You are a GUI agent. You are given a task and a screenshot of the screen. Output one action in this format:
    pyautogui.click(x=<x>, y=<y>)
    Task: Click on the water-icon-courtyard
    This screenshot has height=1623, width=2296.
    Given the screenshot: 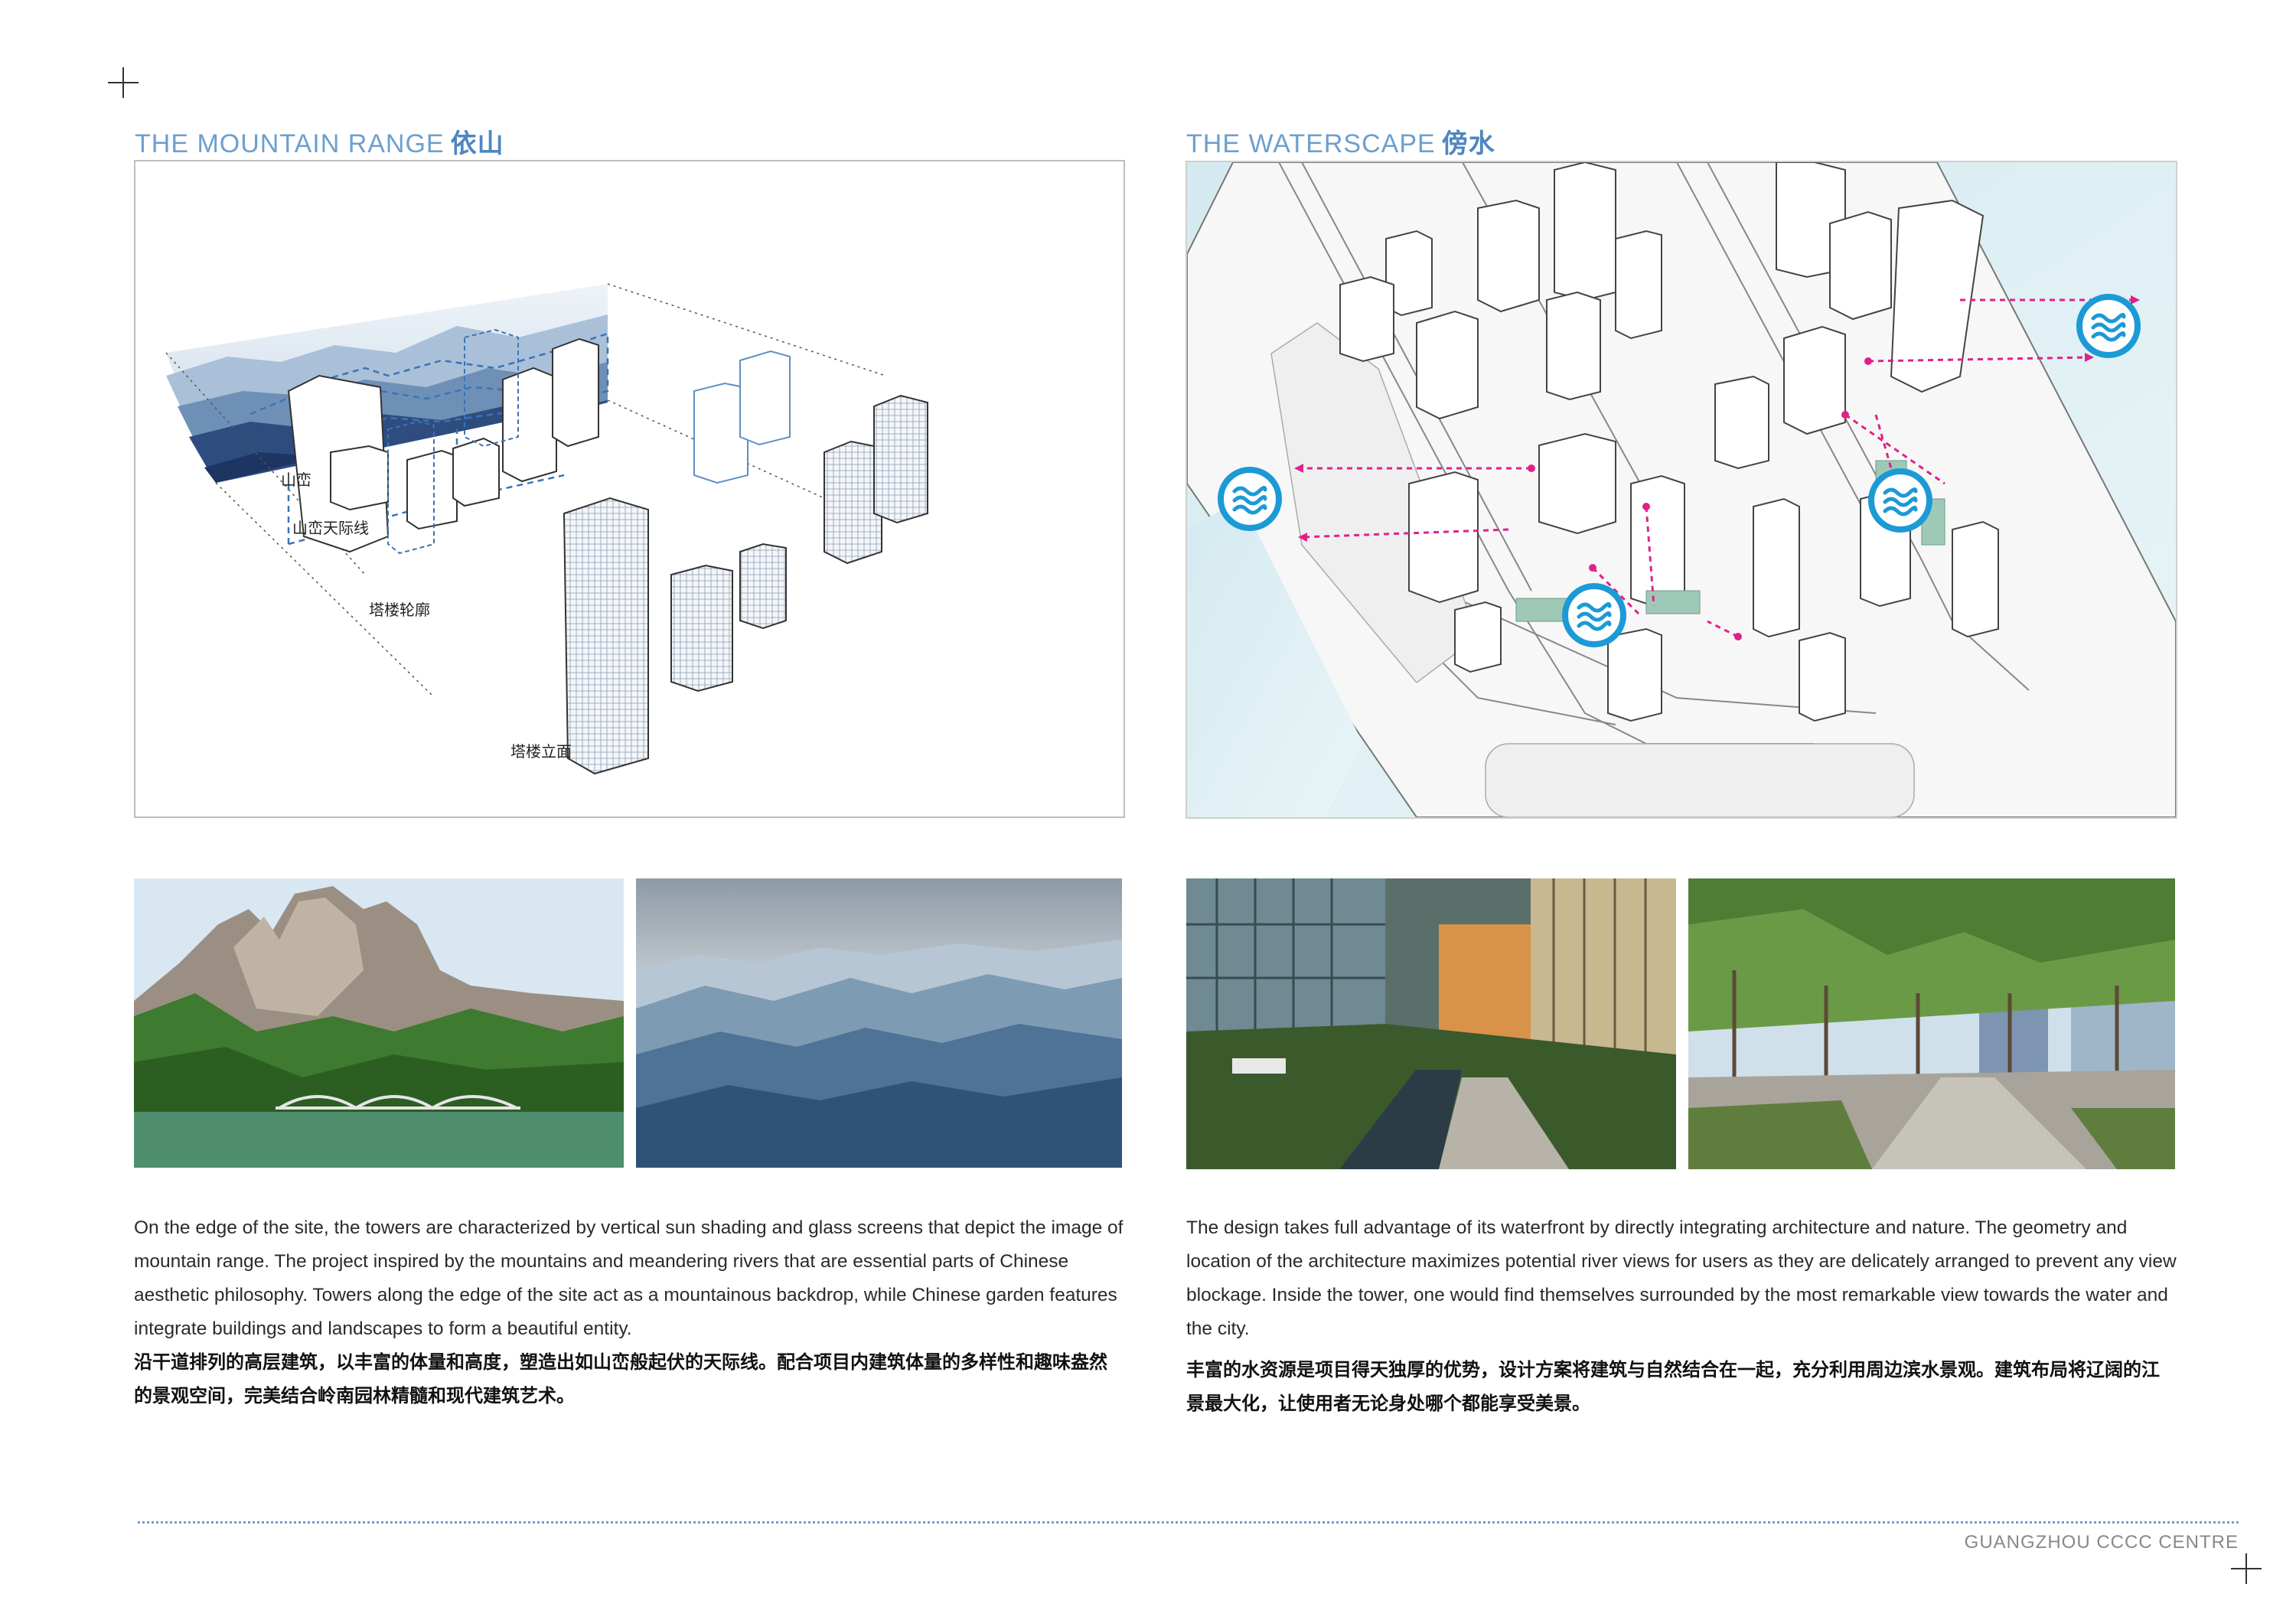 What is the action you would take?
    pyautogui.click(x=1900, y=501)
    